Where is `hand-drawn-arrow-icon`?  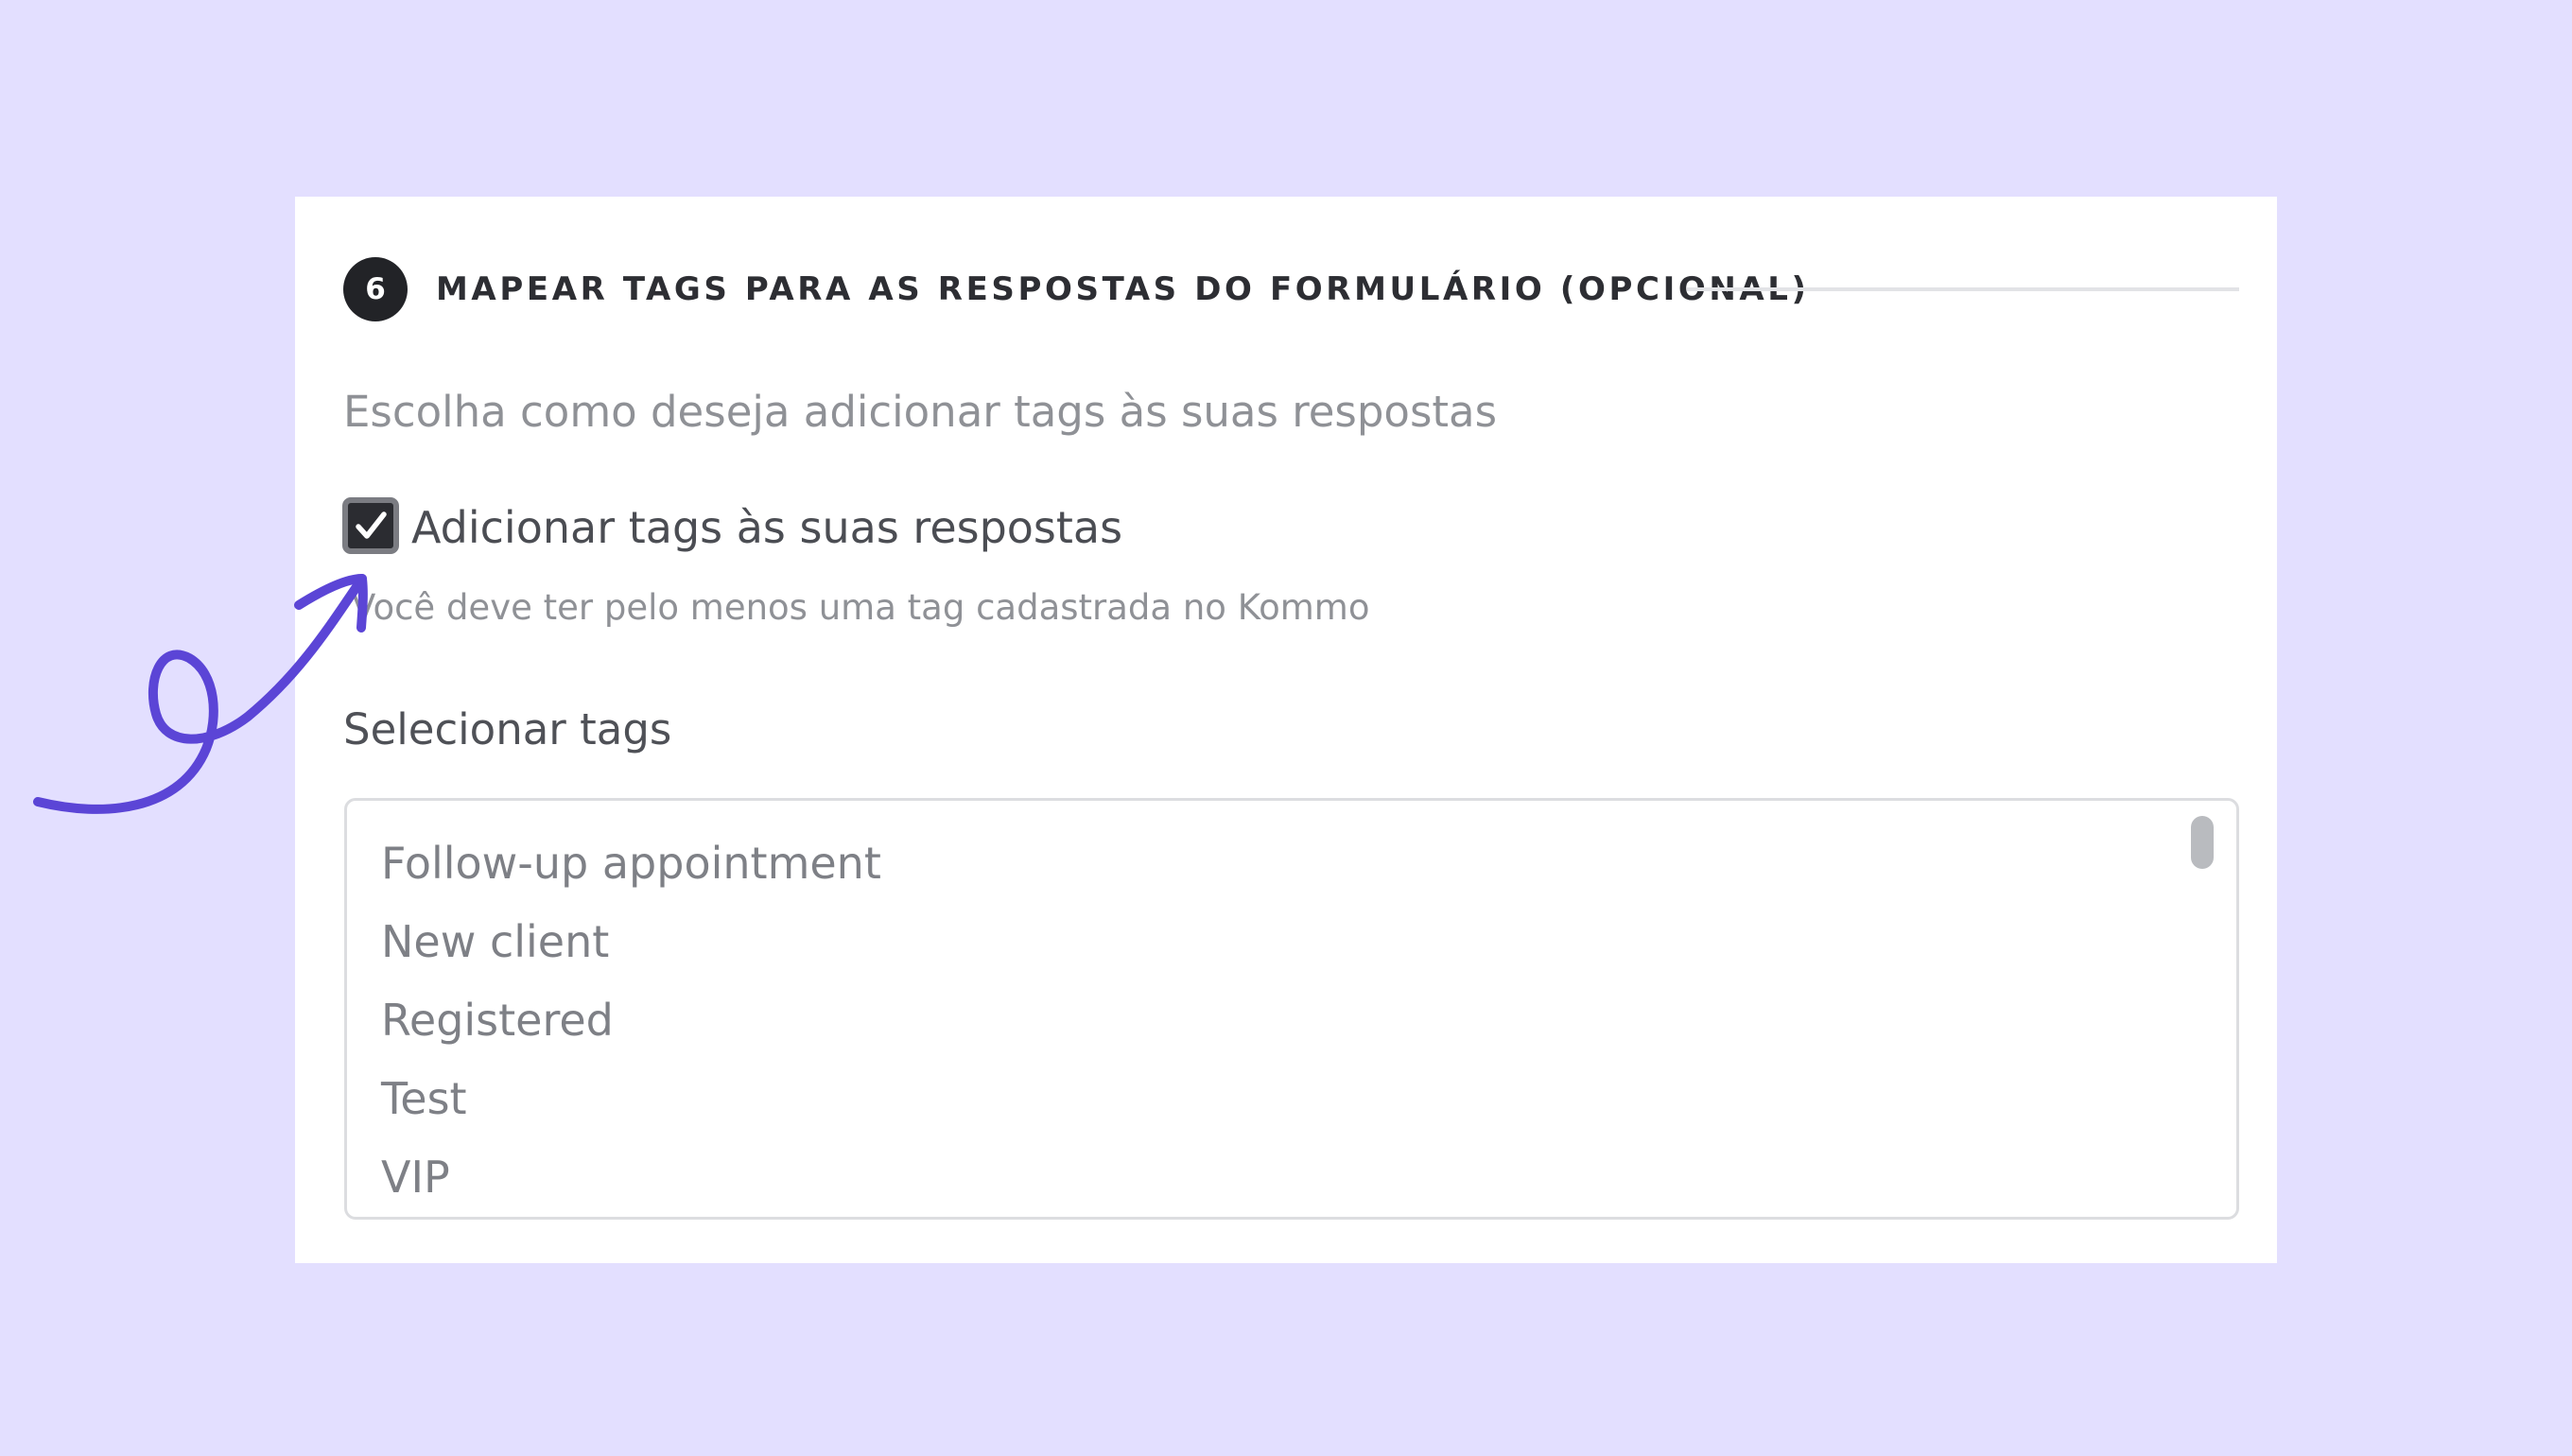
hand-drawn-arrow-icon is located at coordinates (200, 694).